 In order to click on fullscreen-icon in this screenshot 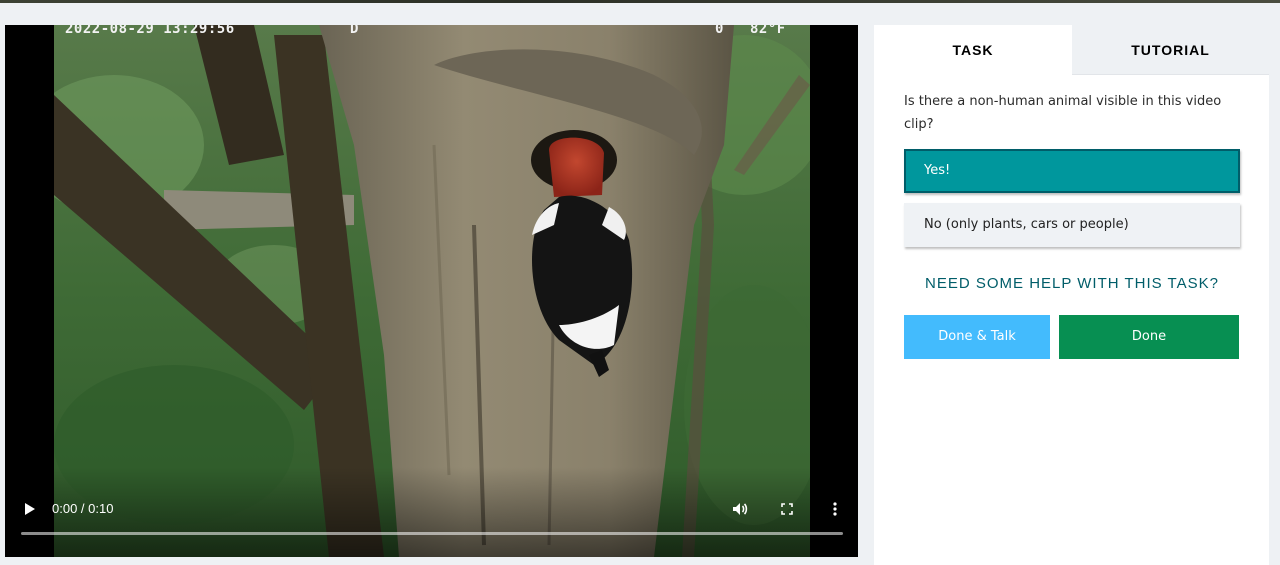, I will do `click(787, 509)`.